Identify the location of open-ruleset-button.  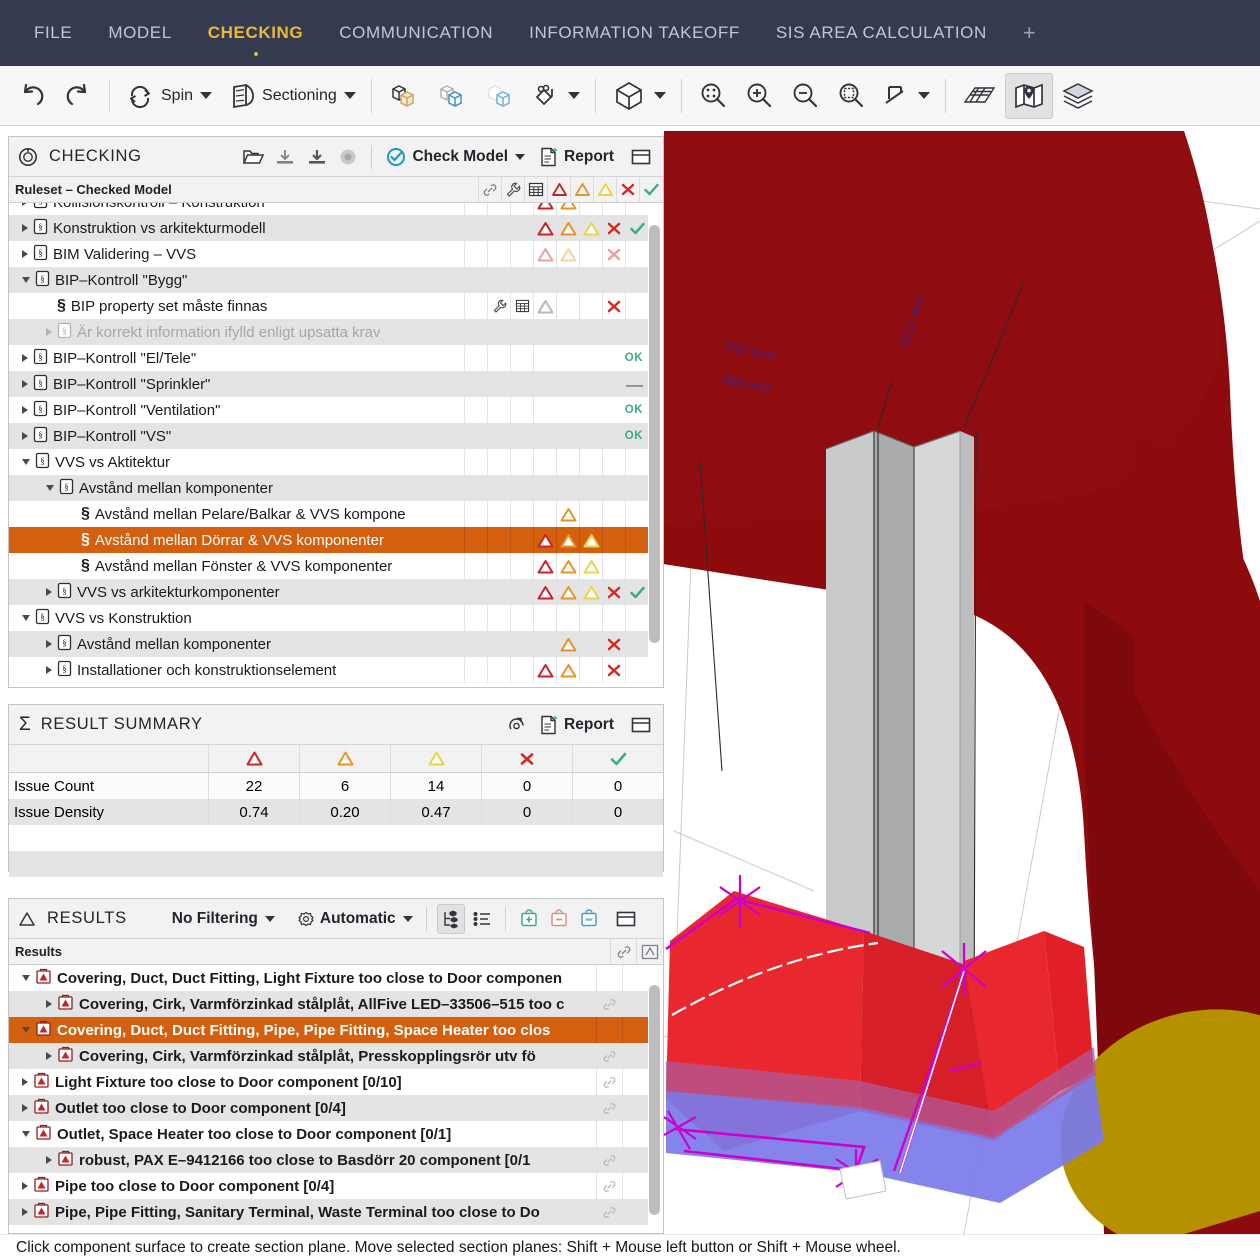
(253, 157).